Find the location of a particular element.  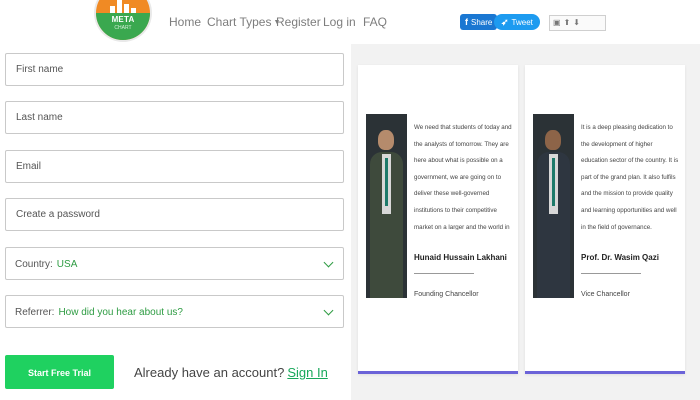

email-input is located at coordinates (174, 166).